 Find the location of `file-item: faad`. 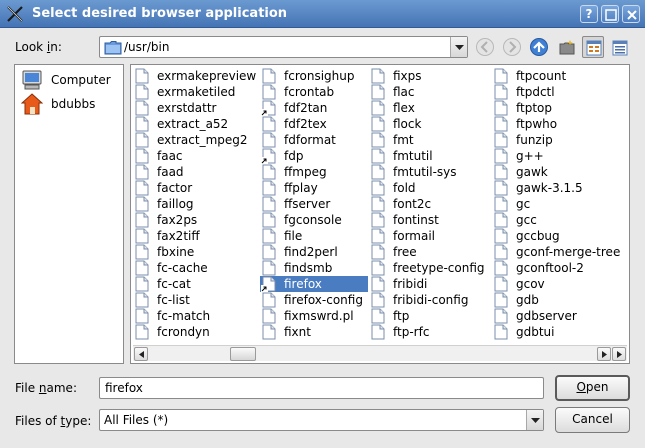

file-item: faad is located at coordinates (196, 172).